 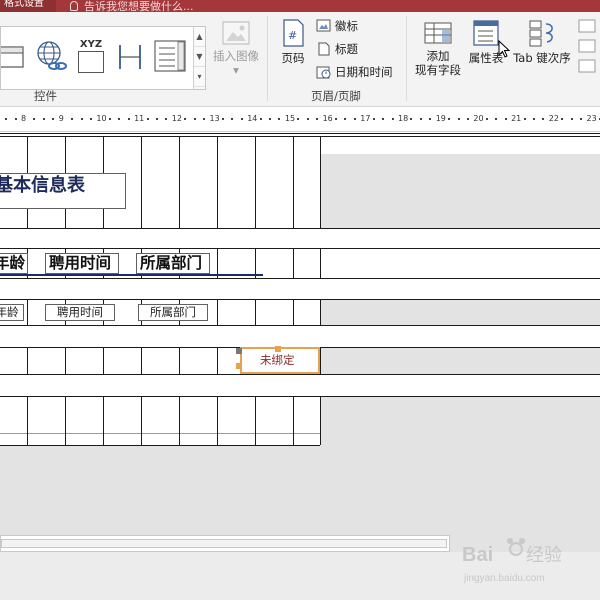 What do you see at coordinates (14, 56) in the screenshot?
I see `frame-icon` at bounding box center [14, 56].